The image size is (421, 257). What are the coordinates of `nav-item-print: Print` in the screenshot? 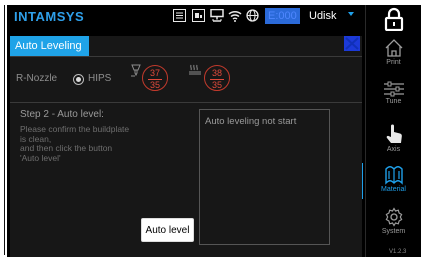 It's located at (393, 58).